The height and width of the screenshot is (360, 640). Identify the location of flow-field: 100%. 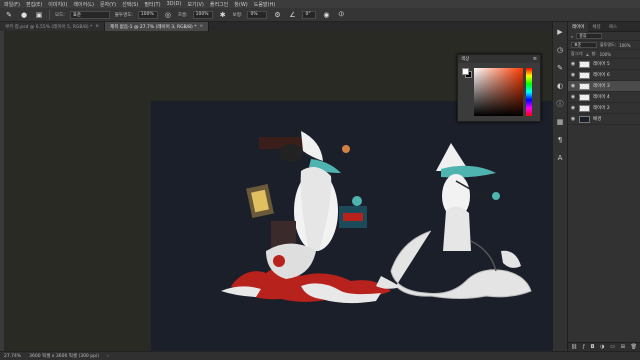
(202, 14).